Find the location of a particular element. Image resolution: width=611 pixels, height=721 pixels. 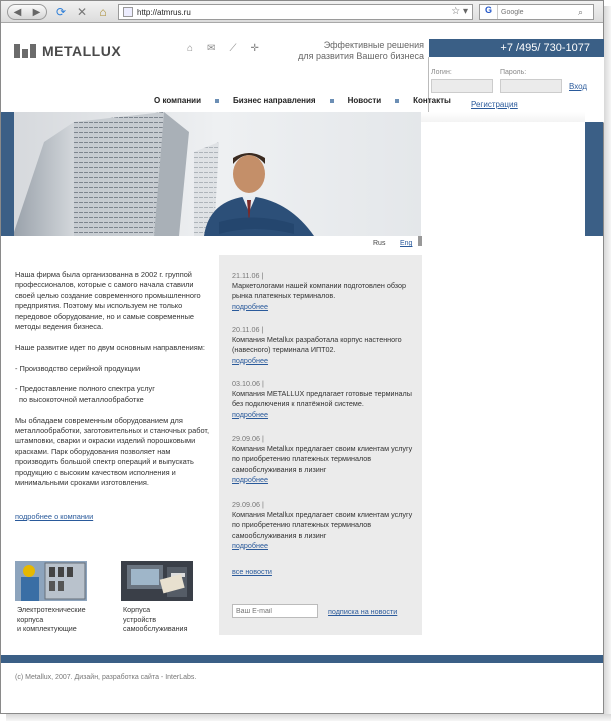

logo-text: METALLUX is located at coordinates (82, 51).